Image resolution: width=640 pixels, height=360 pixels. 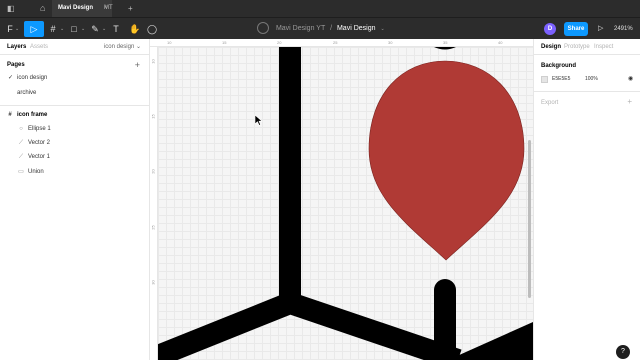 I want to click on background-hex-input: E5E5E5, so click(x=561, y=79).